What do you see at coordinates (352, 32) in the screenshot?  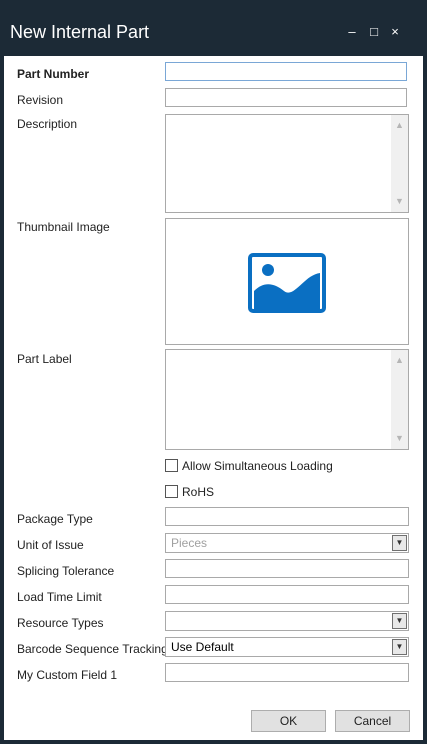 I see `minimize-icon: –` at bounding box center [352, 32].